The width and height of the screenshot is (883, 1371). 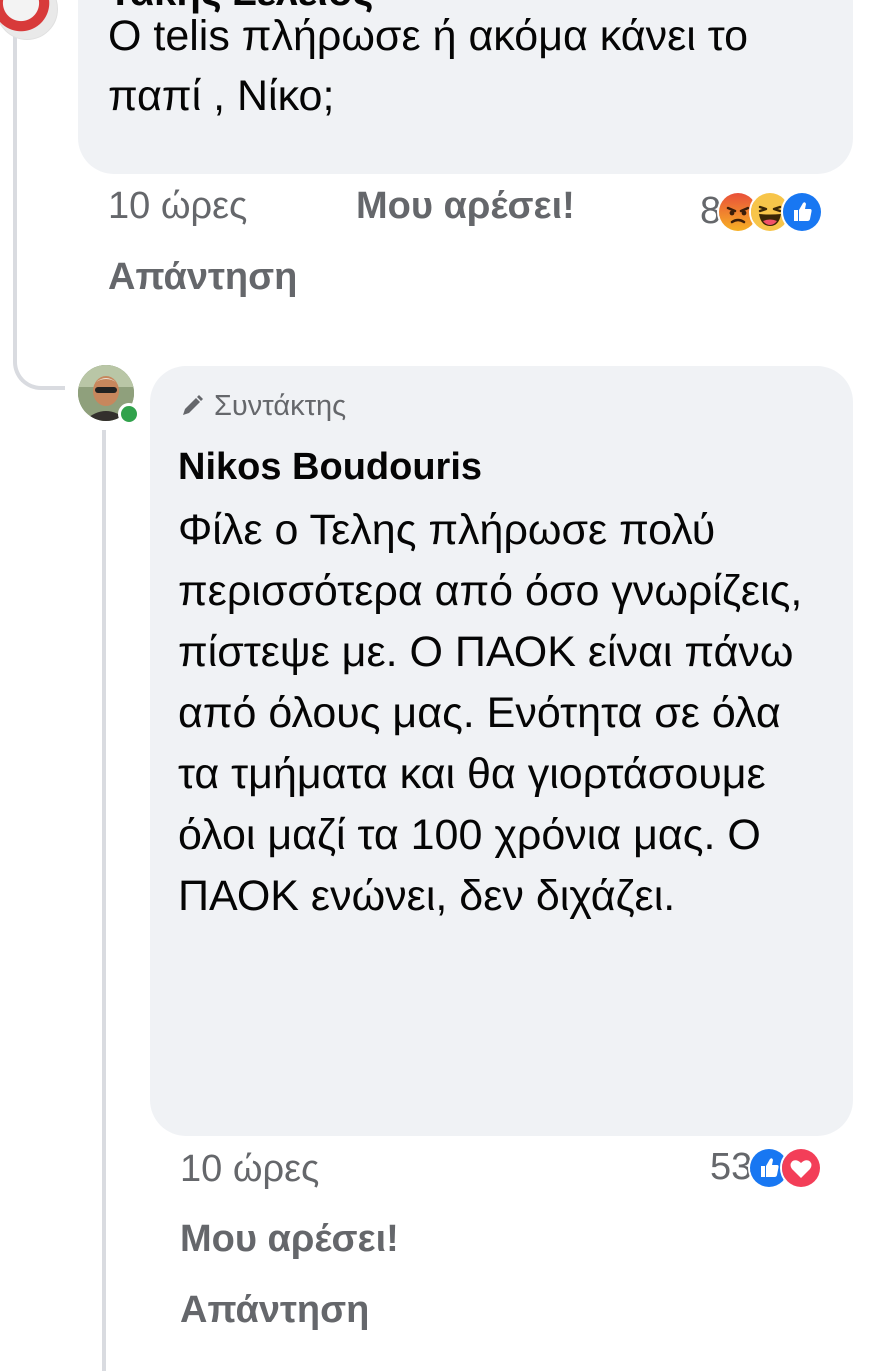 What do you see at coordinates (15, 177) in the screenshot?
I see `thread-connector-line` at bounding box center [15, 177].